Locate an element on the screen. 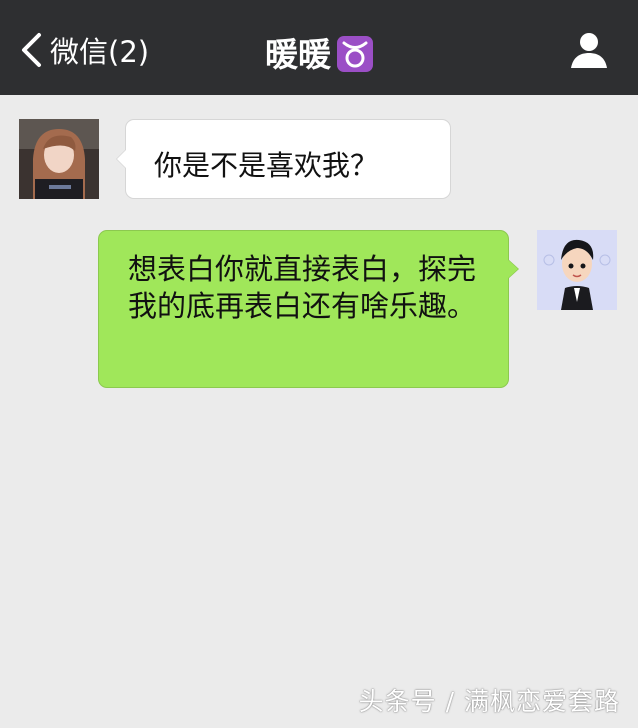 This screenshot has width=638, height=728. cartoon-avatar is located at coordinates (577, 270).